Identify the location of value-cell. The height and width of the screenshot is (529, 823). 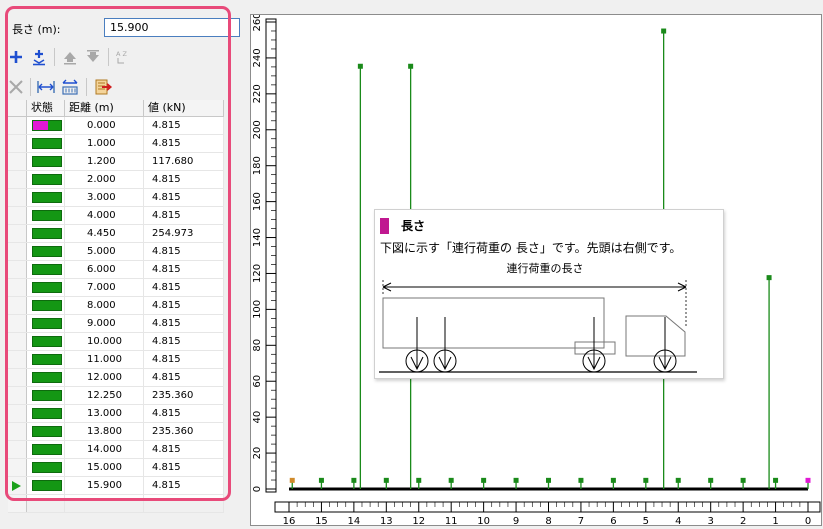
(184, 503).